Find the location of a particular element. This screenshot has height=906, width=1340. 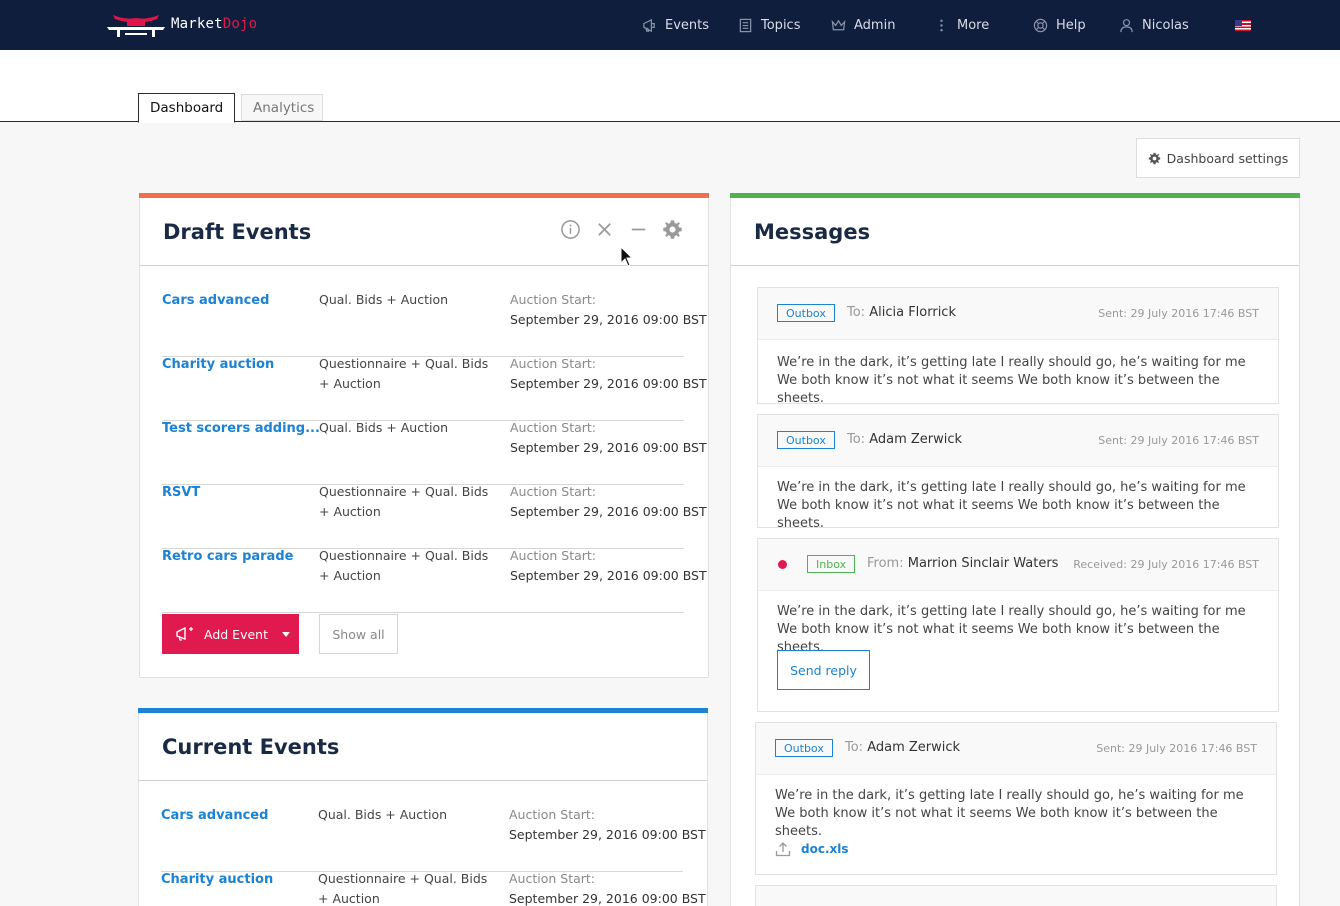

message-item is located at coordinates (1016, 895).